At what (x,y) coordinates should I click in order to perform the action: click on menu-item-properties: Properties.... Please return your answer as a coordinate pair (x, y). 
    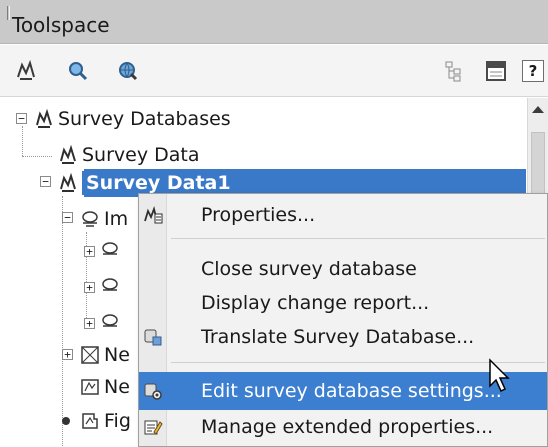
    Looking at the image, I should click on (343, 215).